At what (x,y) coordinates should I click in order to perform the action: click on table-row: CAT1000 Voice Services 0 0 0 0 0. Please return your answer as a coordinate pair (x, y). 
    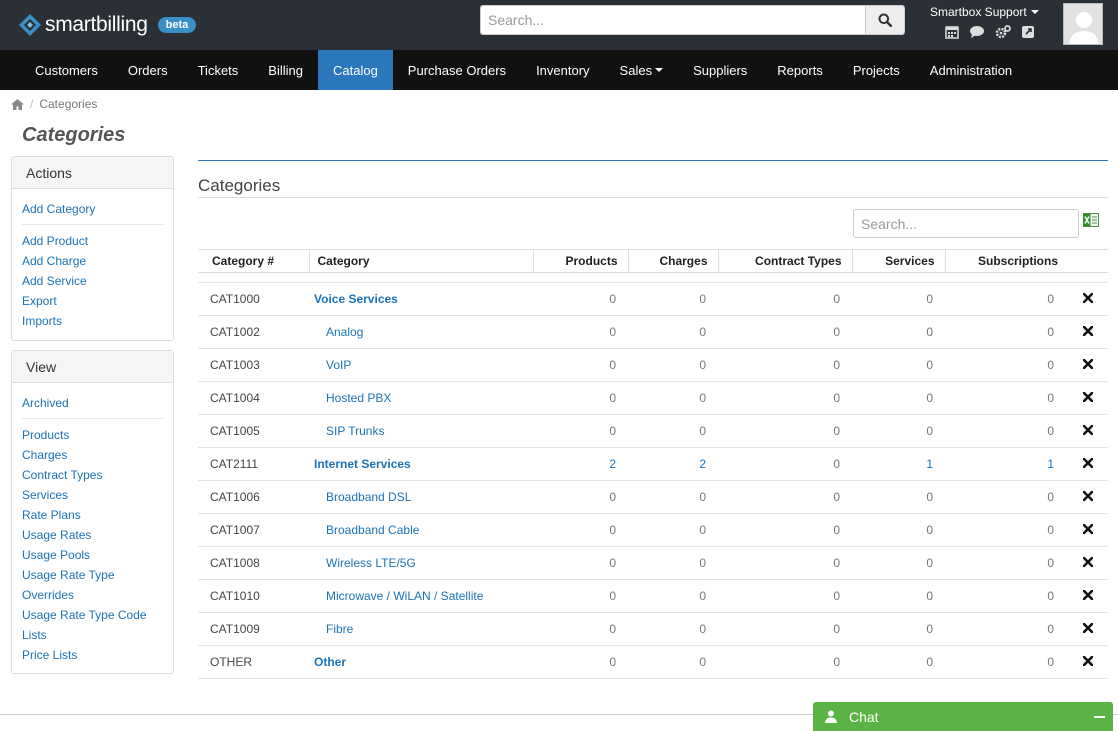
    Looking at the image, I should click on (653, 299).